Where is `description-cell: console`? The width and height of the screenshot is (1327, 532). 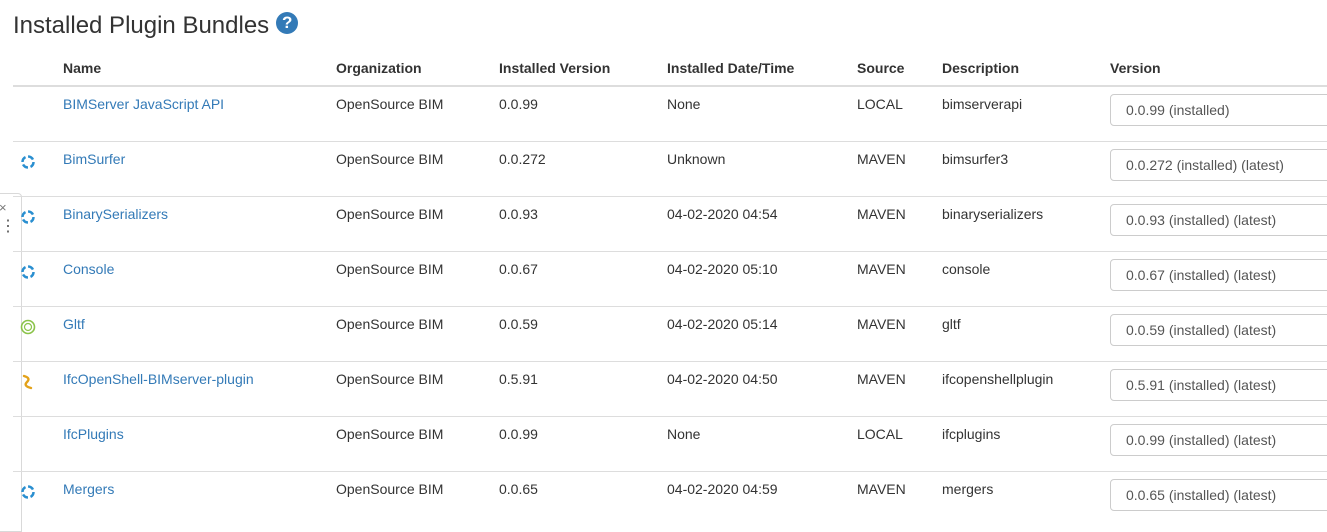
description-cell: console is located at coordinates (1026, 279).